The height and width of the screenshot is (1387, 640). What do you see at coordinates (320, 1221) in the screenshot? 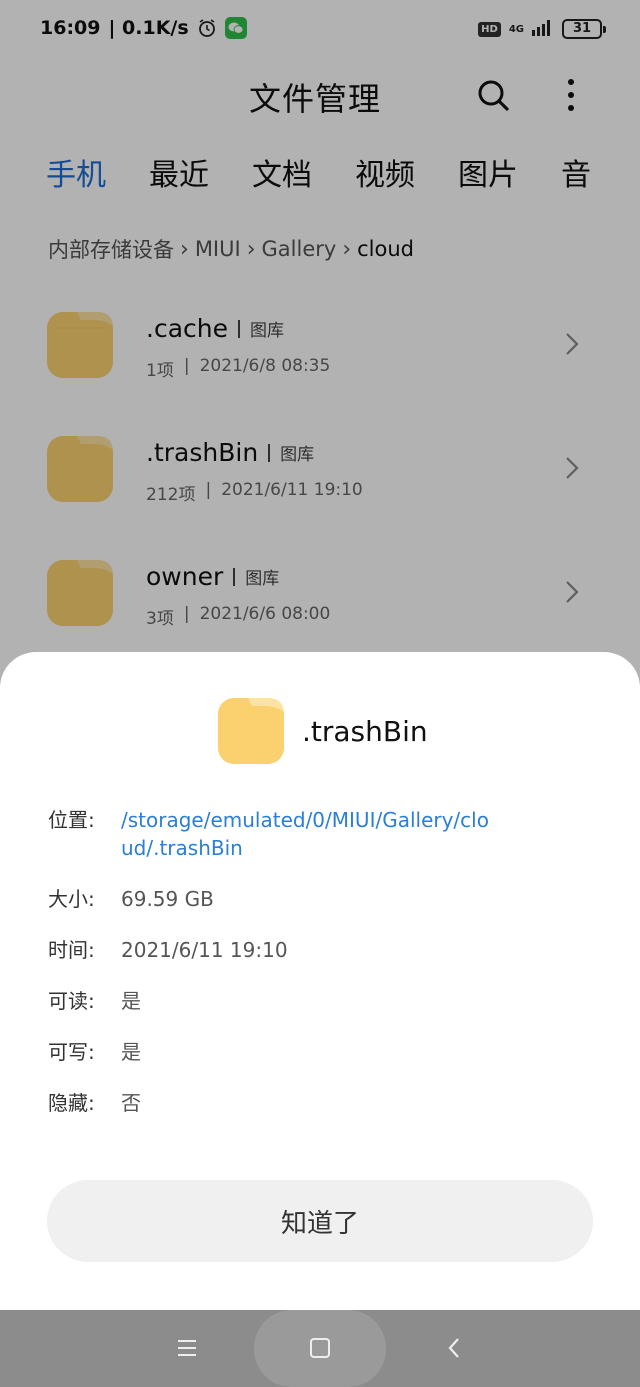
I see `got-it-button: 知道了` at bounding box center [320, 1221].